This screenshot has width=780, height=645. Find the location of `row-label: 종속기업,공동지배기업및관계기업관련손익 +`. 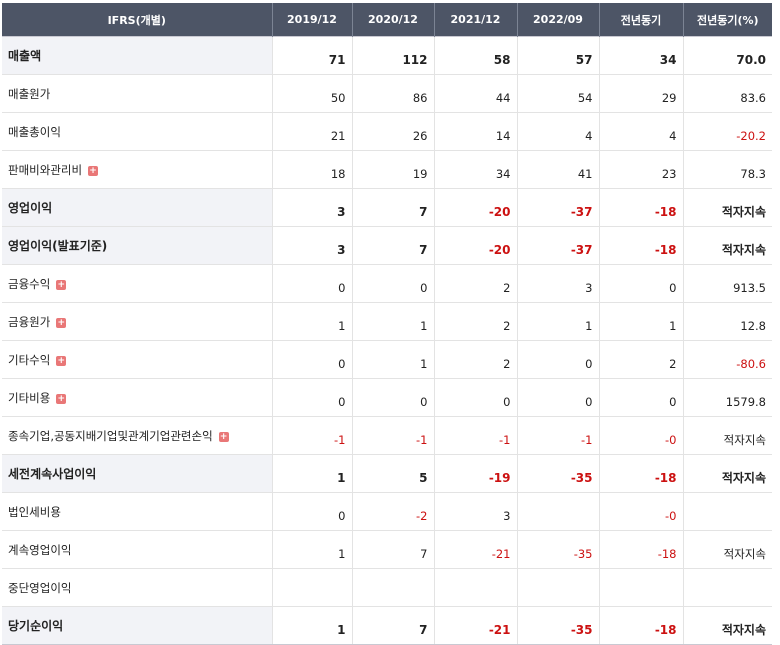

row-label: 종속기업,공동지배기업및관계기업관련손익 + is located at coordinates (137, 435).